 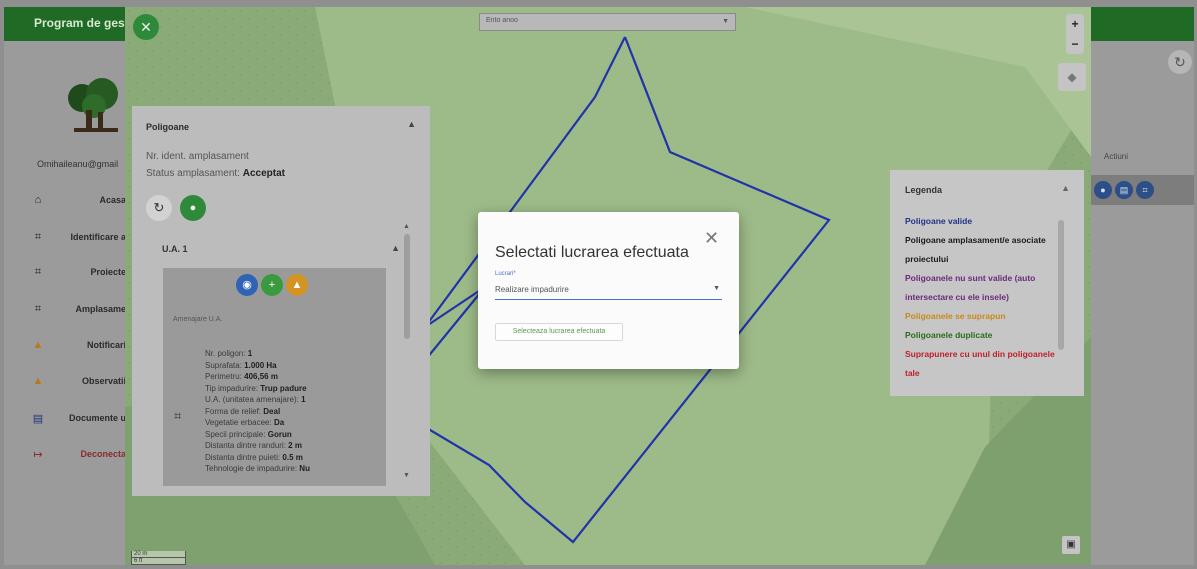 What do you see at coordinates (406, 226) in the screenshot?
I see `scroll-up-arrow: ▲` at bounding box center [406, 226].